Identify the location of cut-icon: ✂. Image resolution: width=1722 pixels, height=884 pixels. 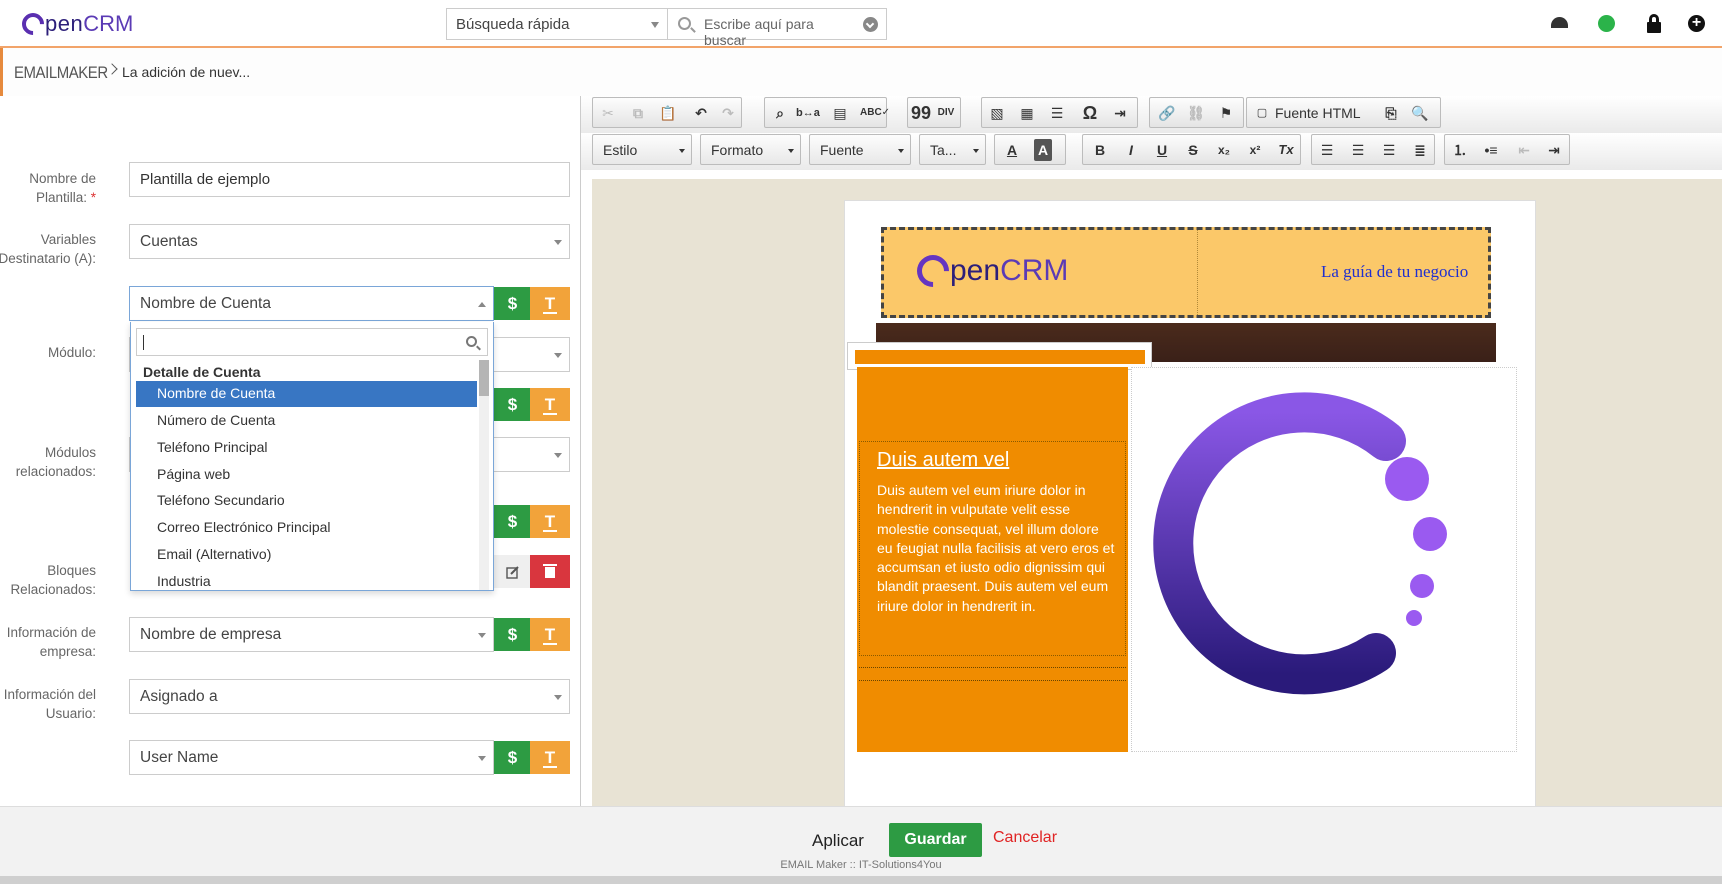
(608, 113).